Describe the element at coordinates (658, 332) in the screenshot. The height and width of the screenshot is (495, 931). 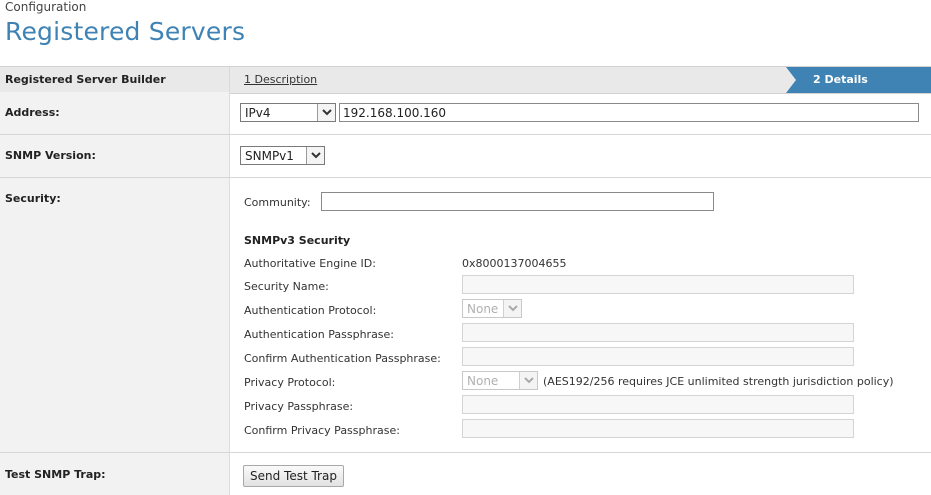
I see `auth-passphrase-input` at that location.